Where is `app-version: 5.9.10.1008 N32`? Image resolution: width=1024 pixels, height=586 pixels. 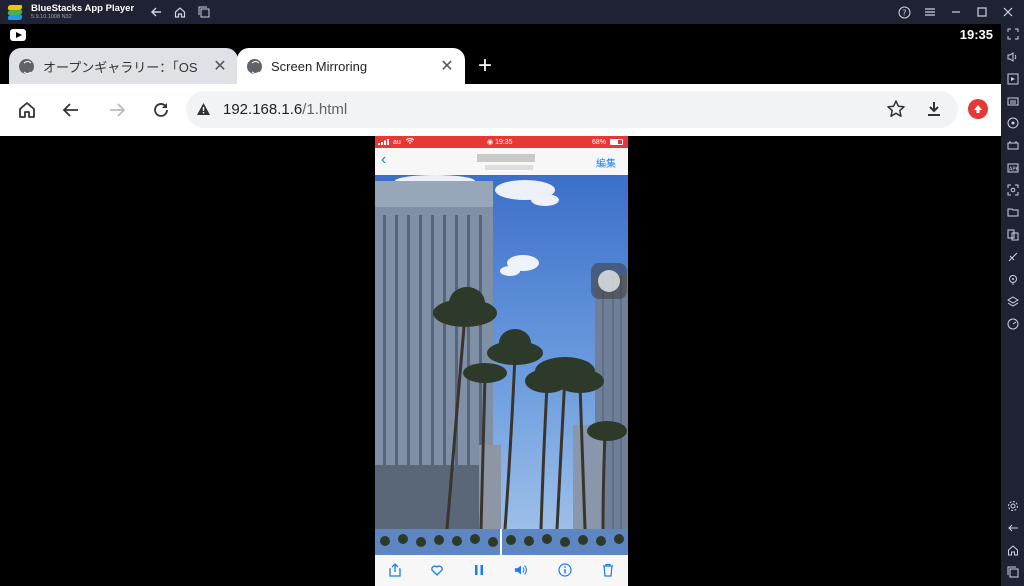 app-version: 5.9.10.1008 N32 is located at coordinates (51, 17).